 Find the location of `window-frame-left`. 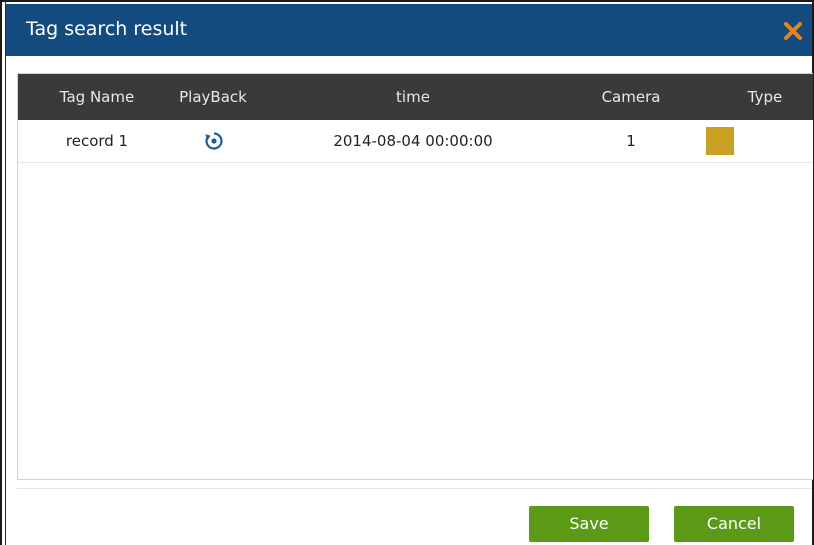

window-frame-left is located at coordinates (1, 272).